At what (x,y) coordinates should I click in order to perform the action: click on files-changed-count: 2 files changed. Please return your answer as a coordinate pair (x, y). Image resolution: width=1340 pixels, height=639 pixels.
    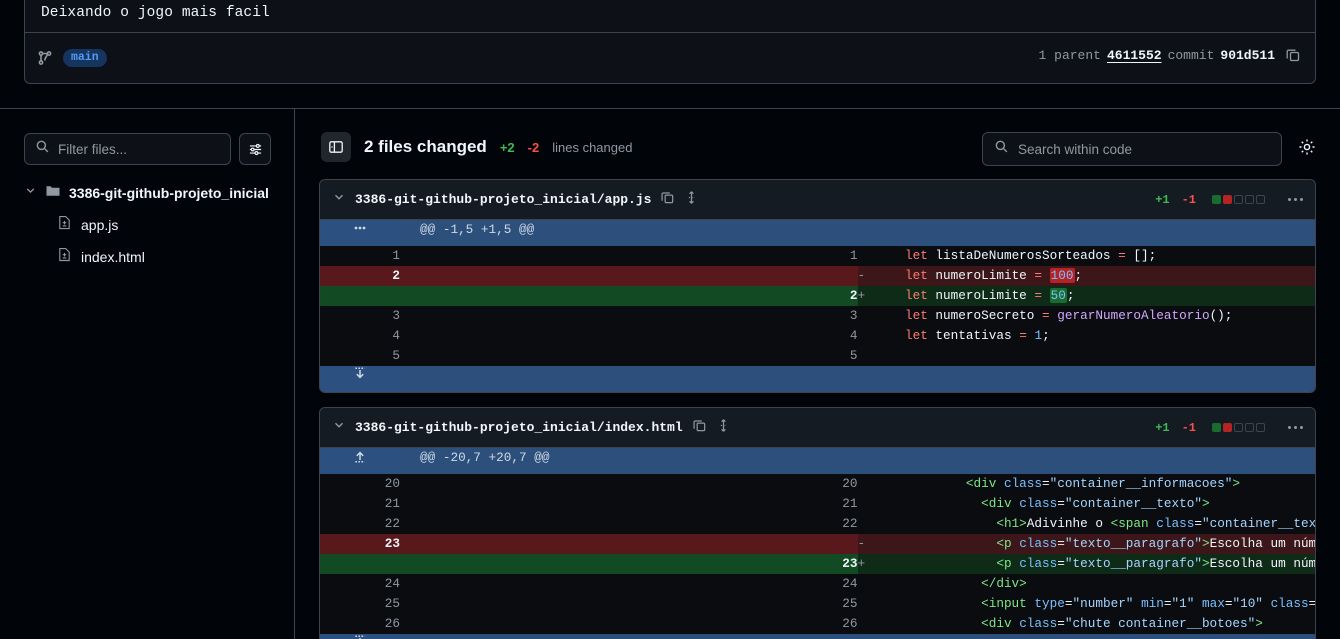
    Looking at the image, I should click on (425, 146).